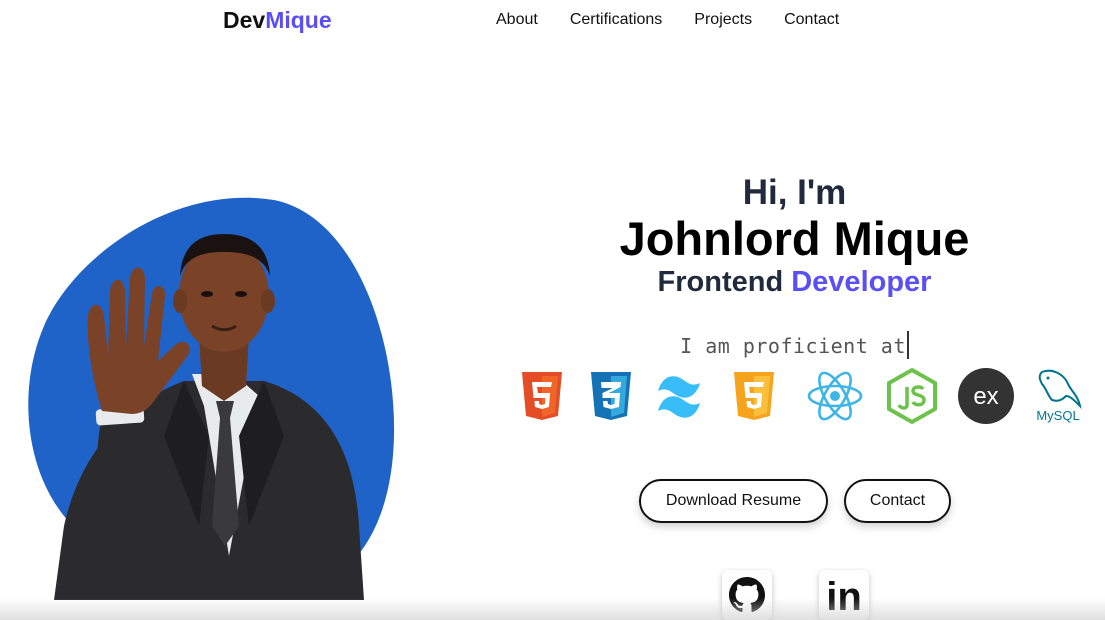 This screenshot has width=1105, height=620. What do you see at coordinates (811, 20) in the screenshot?
I see `nav-contact: Contact` at bounding box center [811, 20].